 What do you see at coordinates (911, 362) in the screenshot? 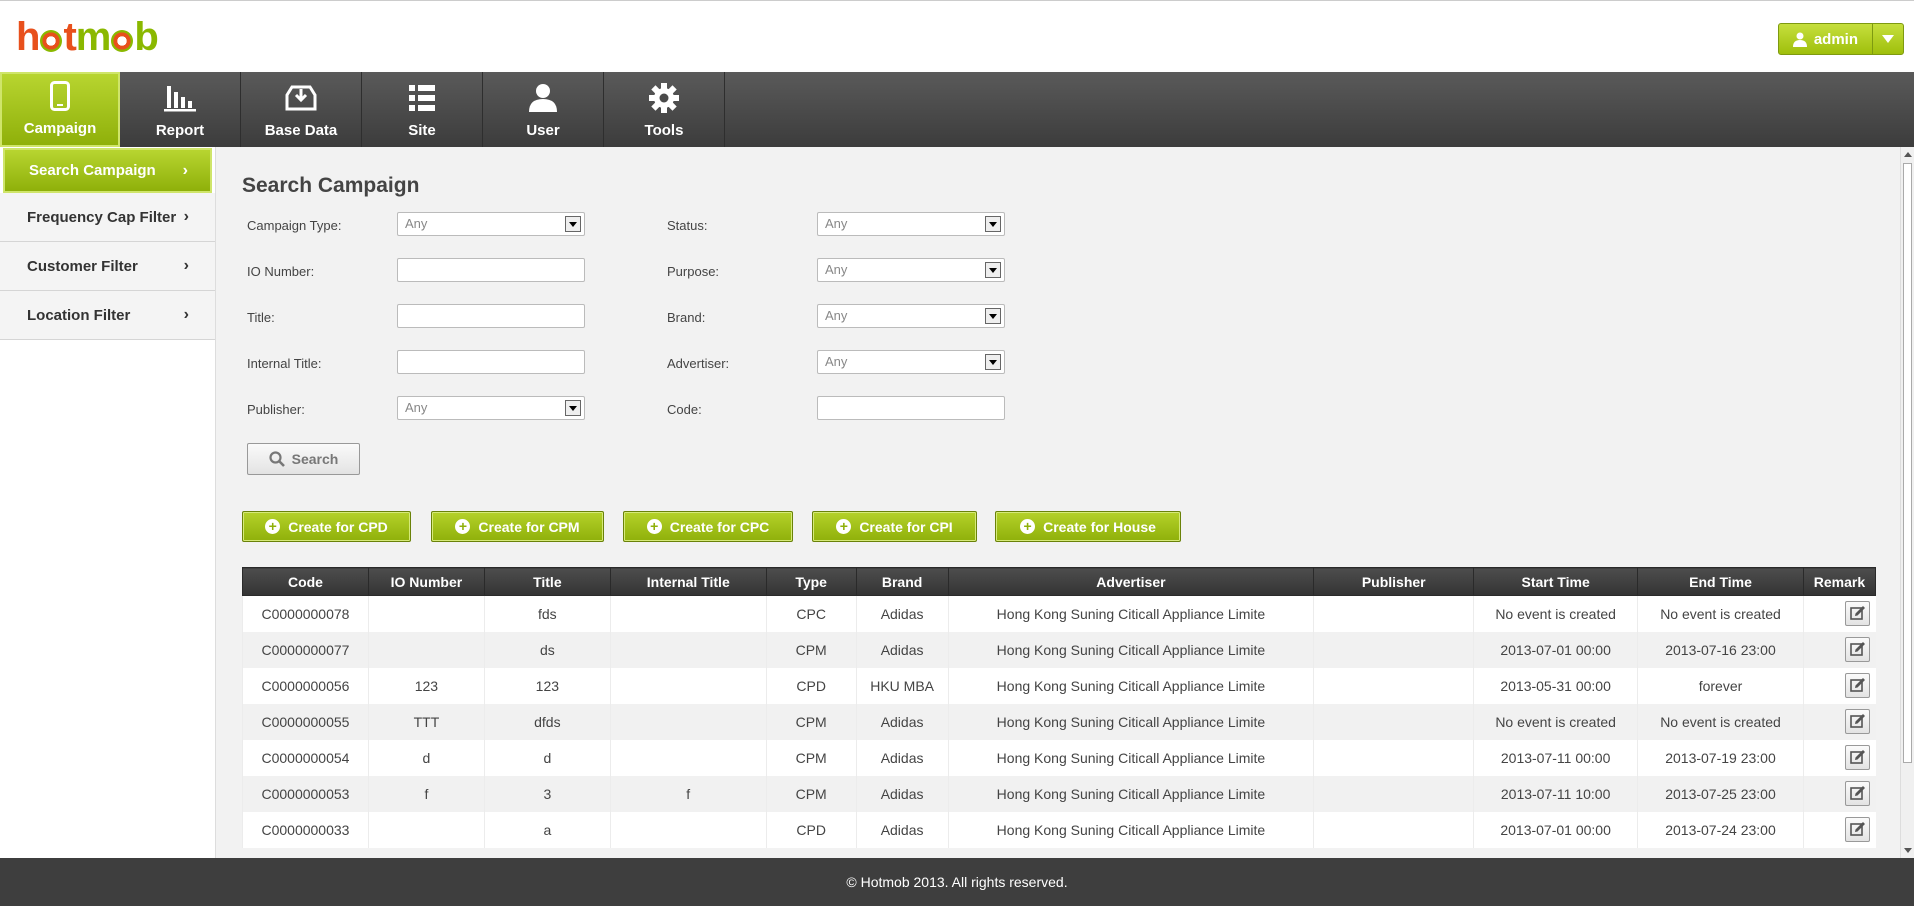
I see `advertiser-select: Any` at bounding box center [911, 362].